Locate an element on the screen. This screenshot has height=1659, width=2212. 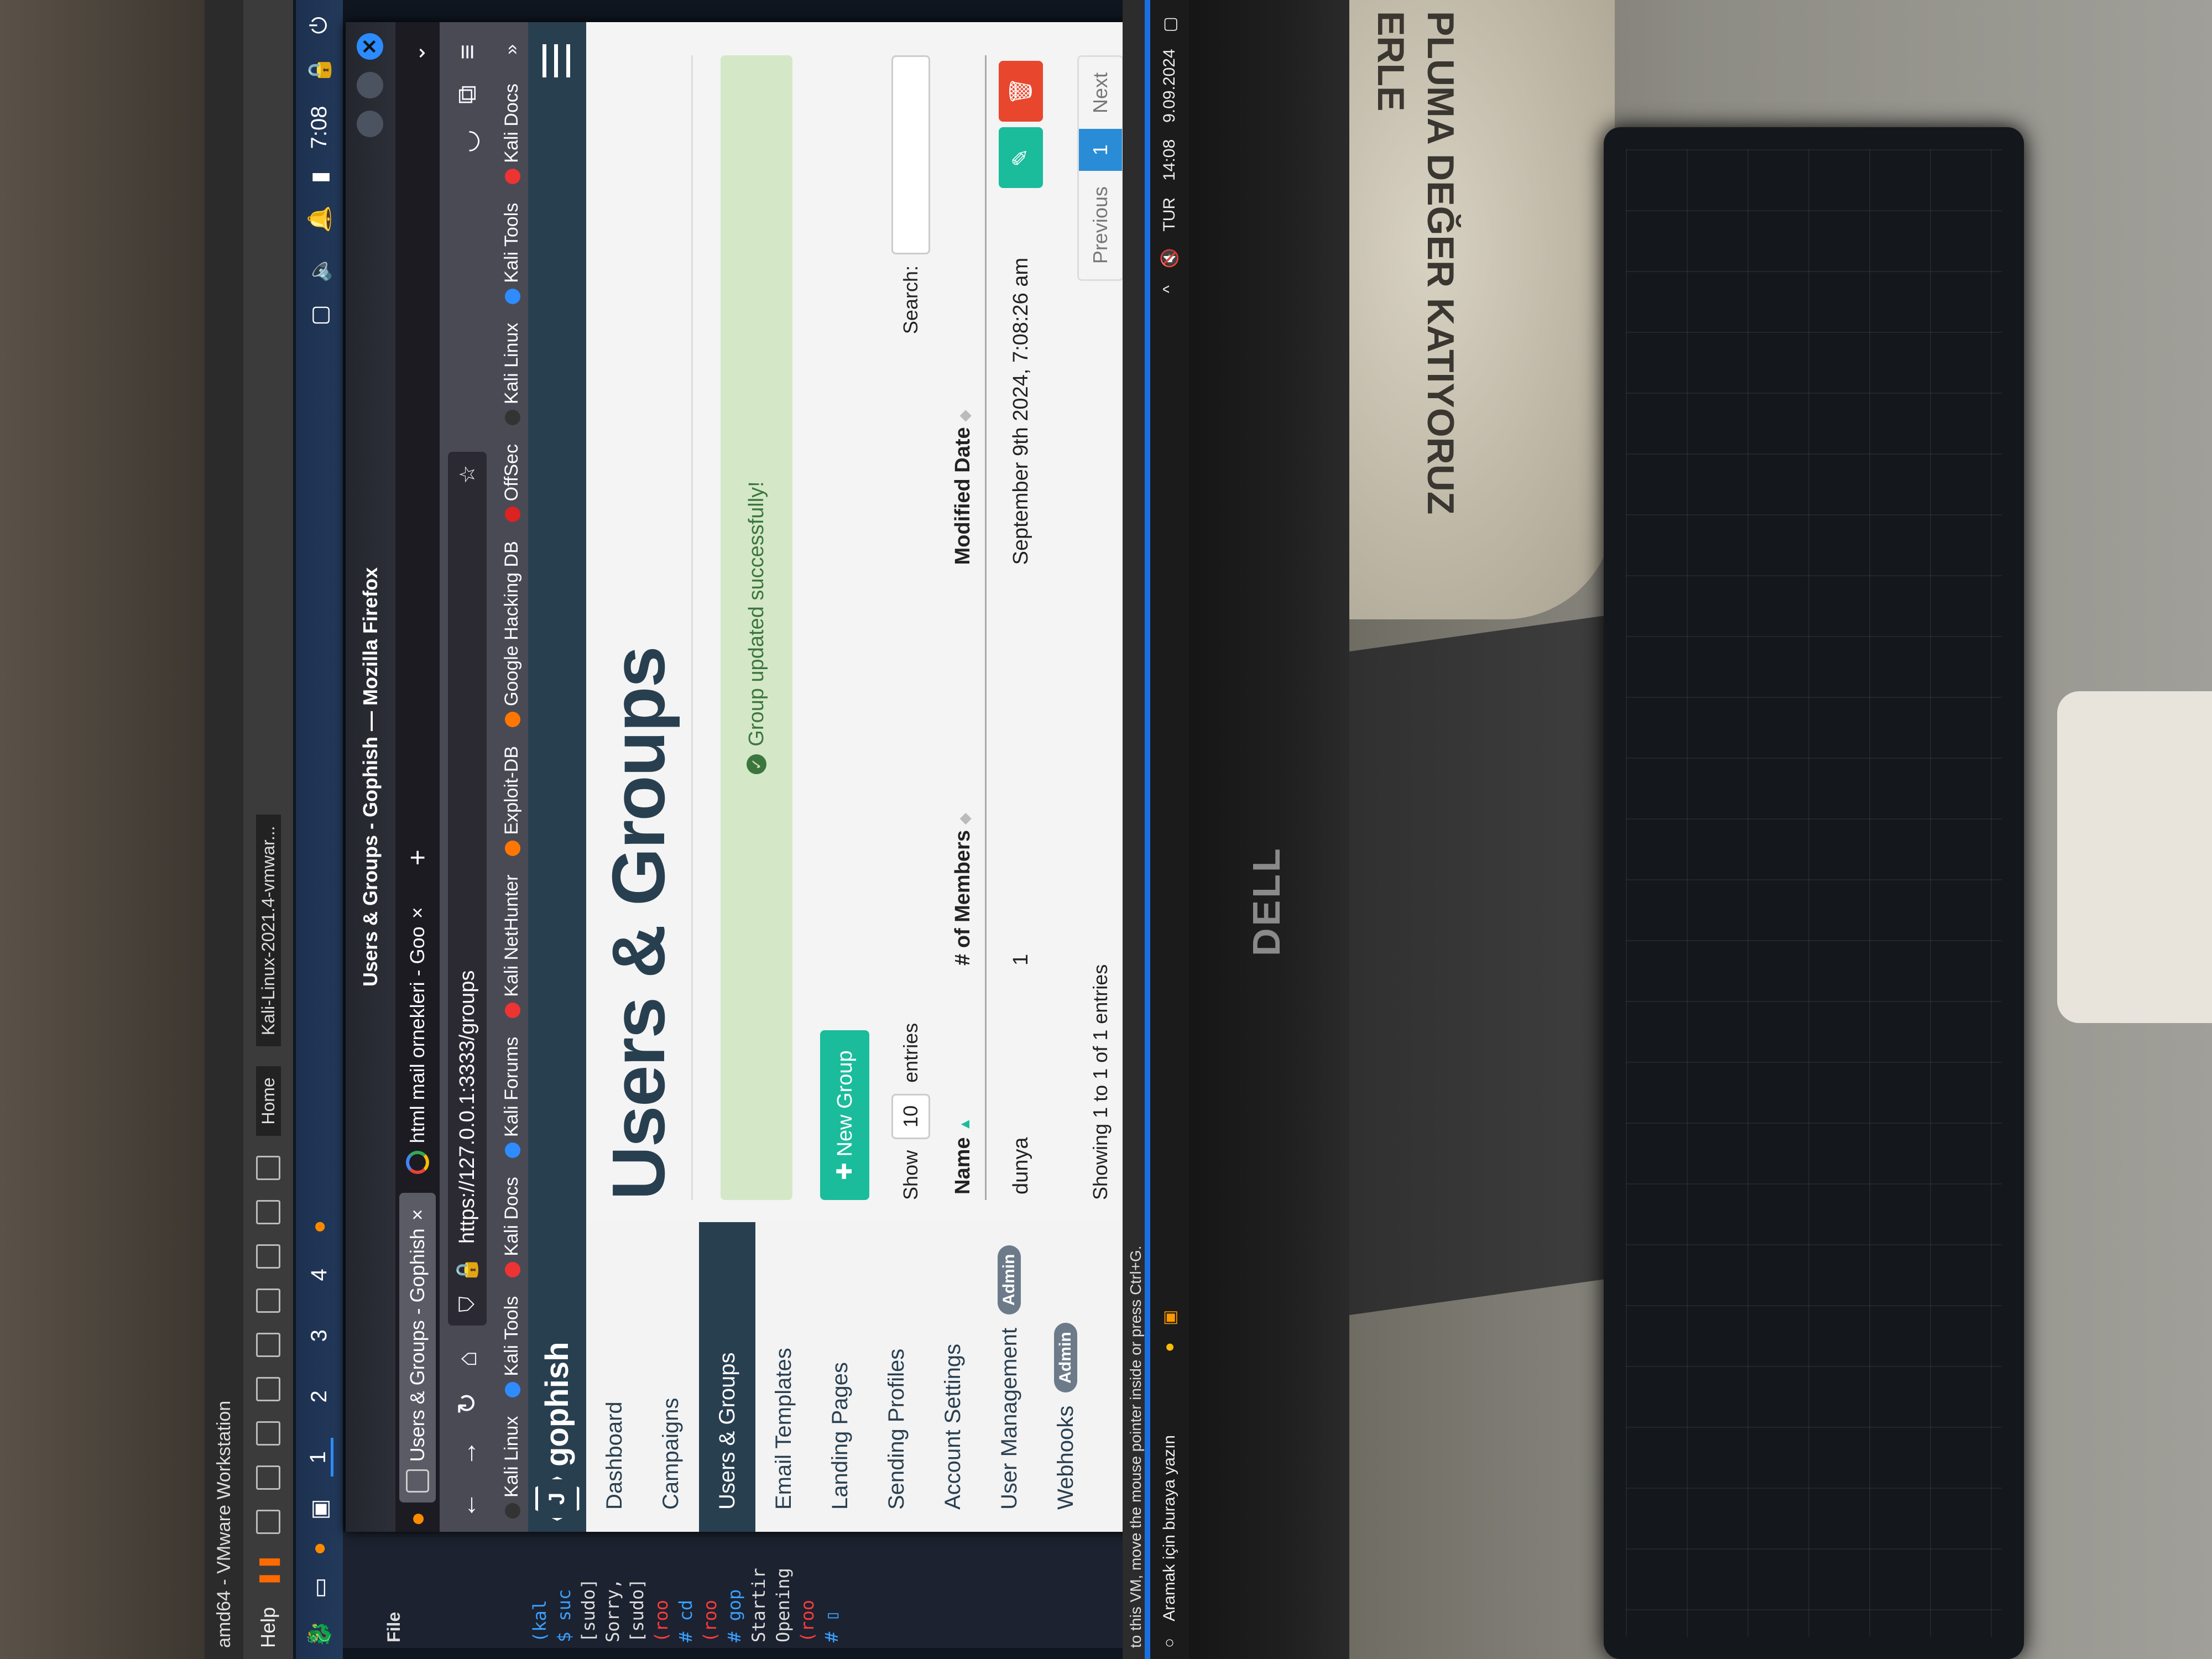
pause-icon: ❚❚ is located at coordinates (268, 1571).